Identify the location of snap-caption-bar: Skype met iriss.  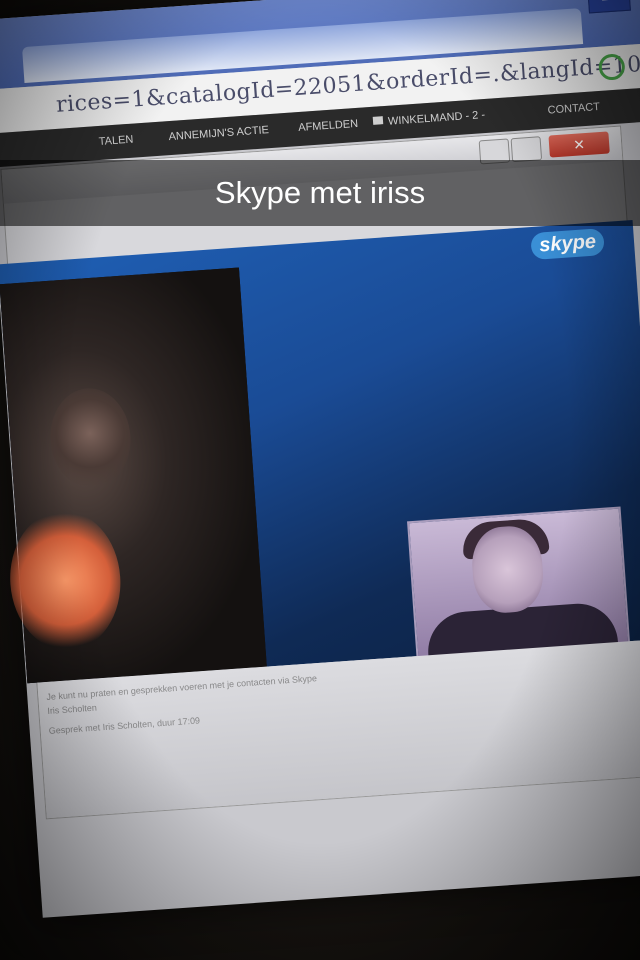
(320, 193).